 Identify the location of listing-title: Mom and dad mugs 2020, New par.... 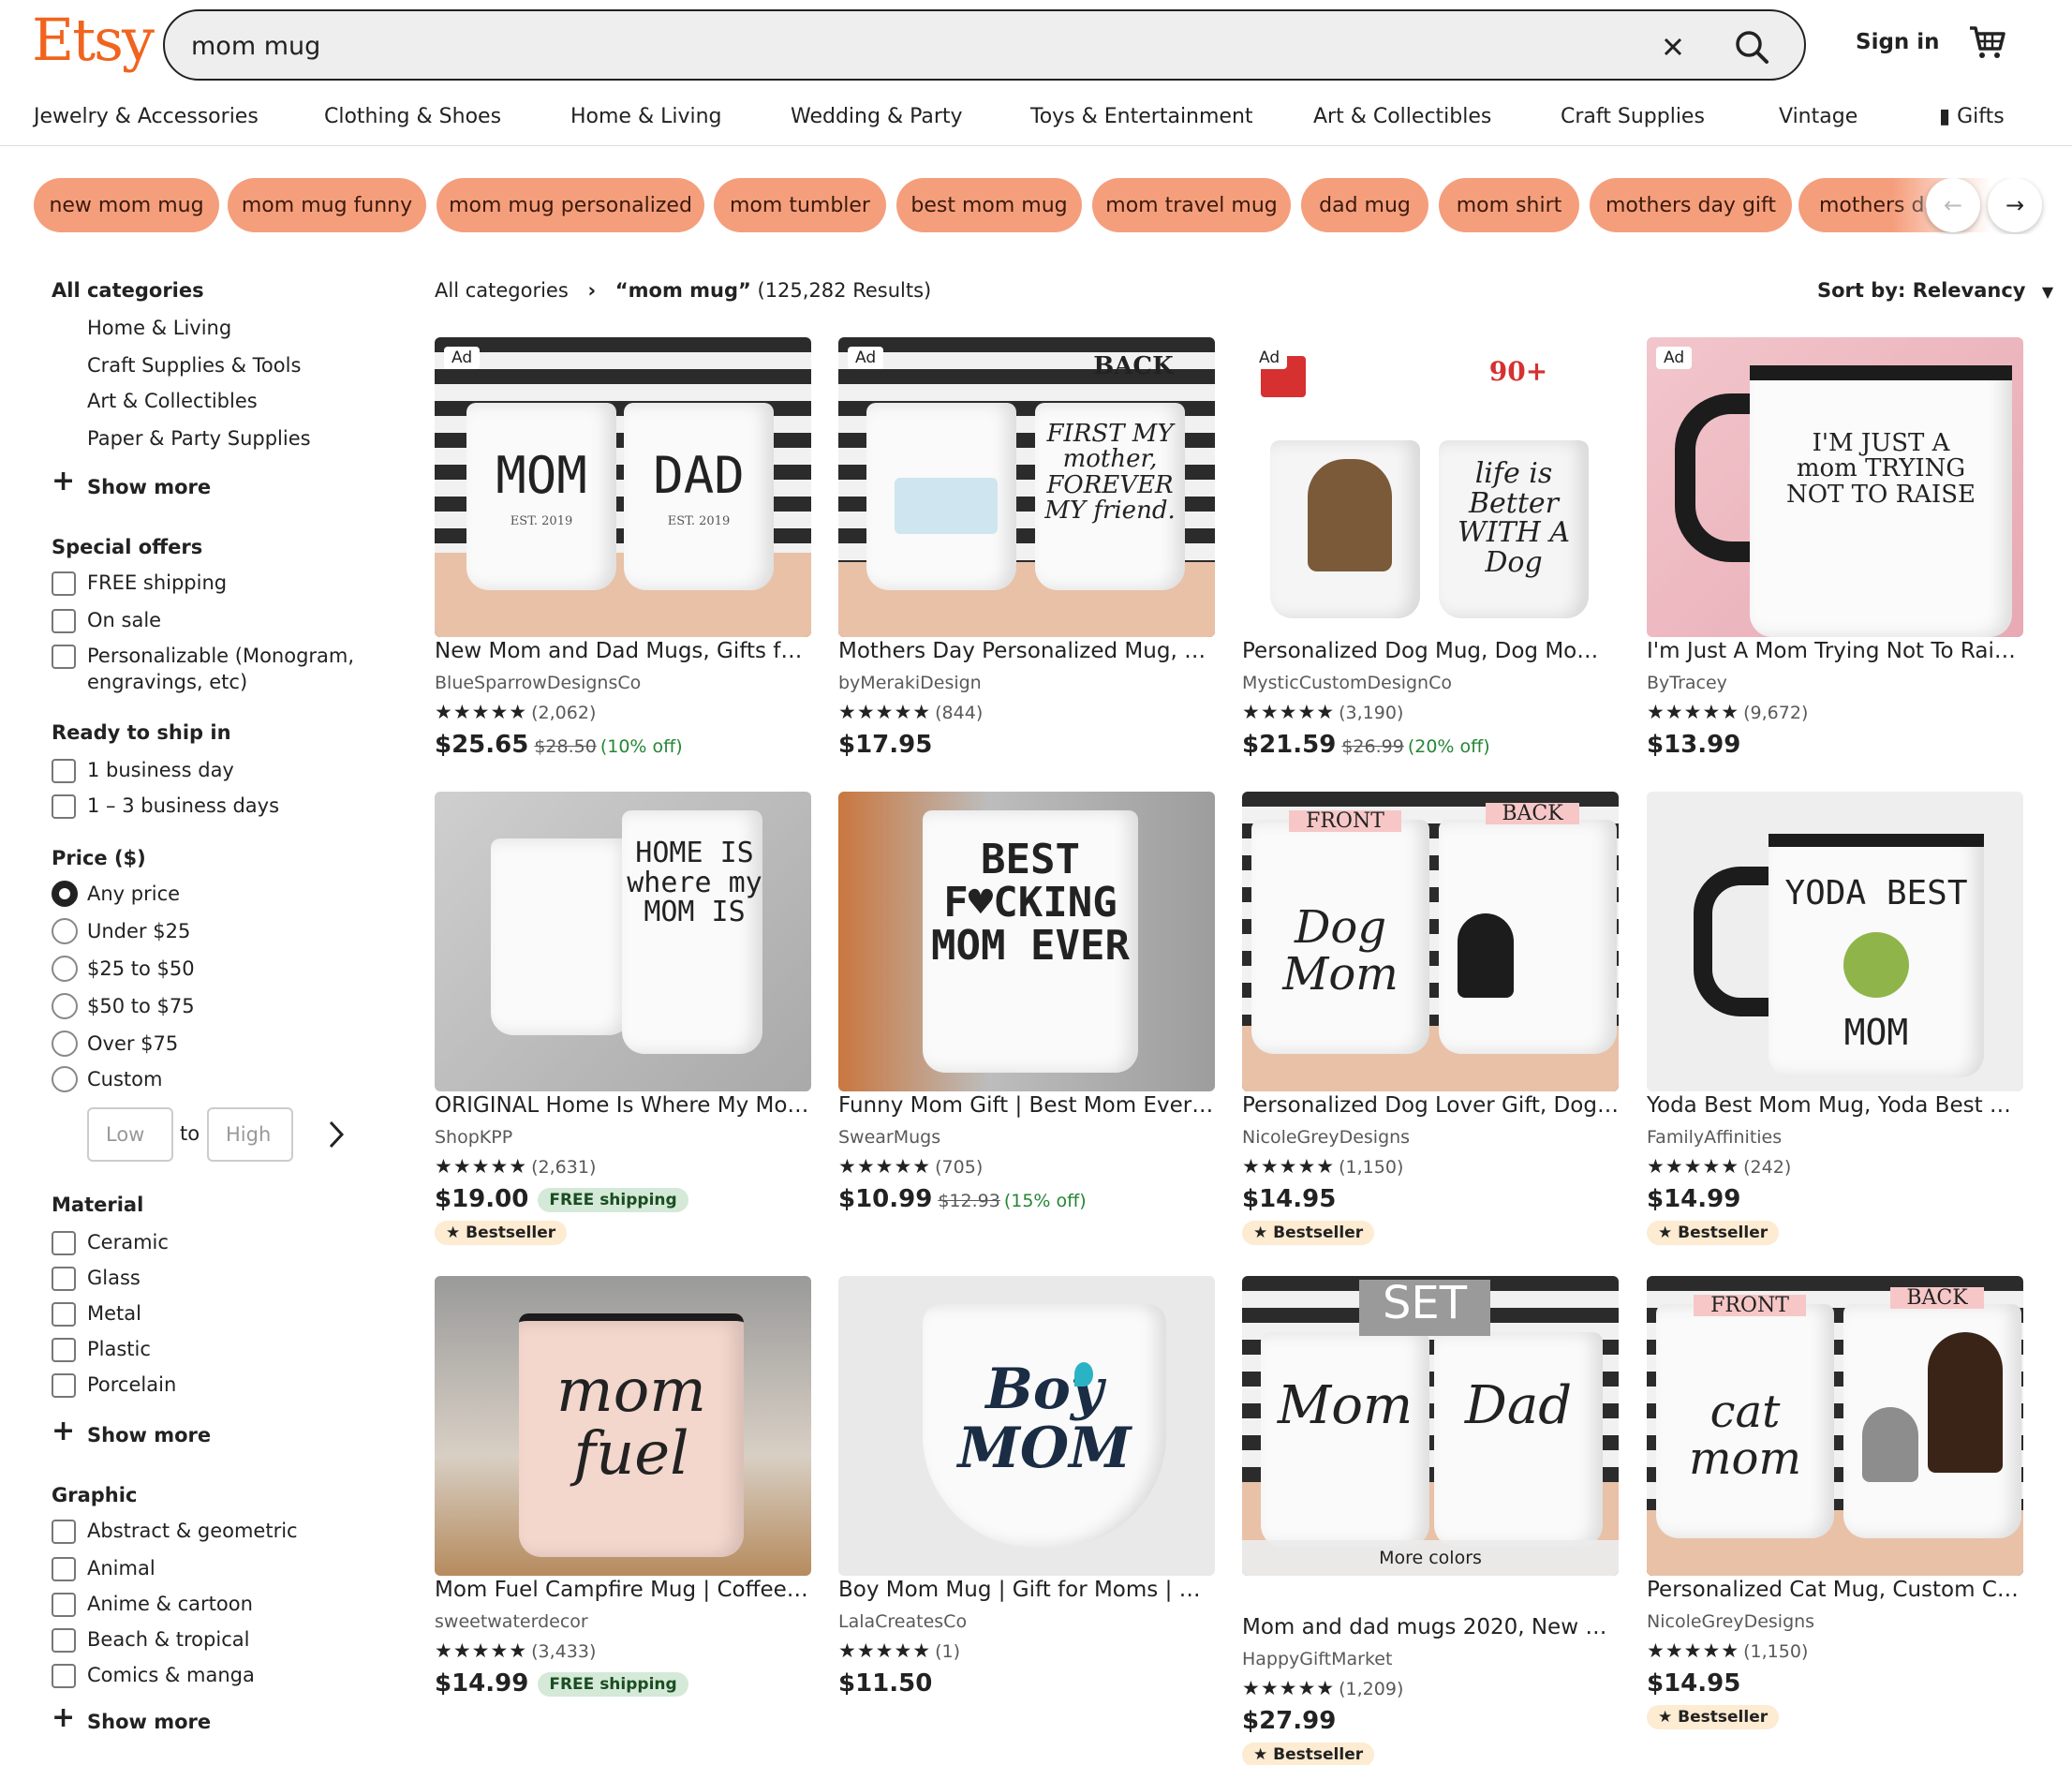
(1430, 1627).